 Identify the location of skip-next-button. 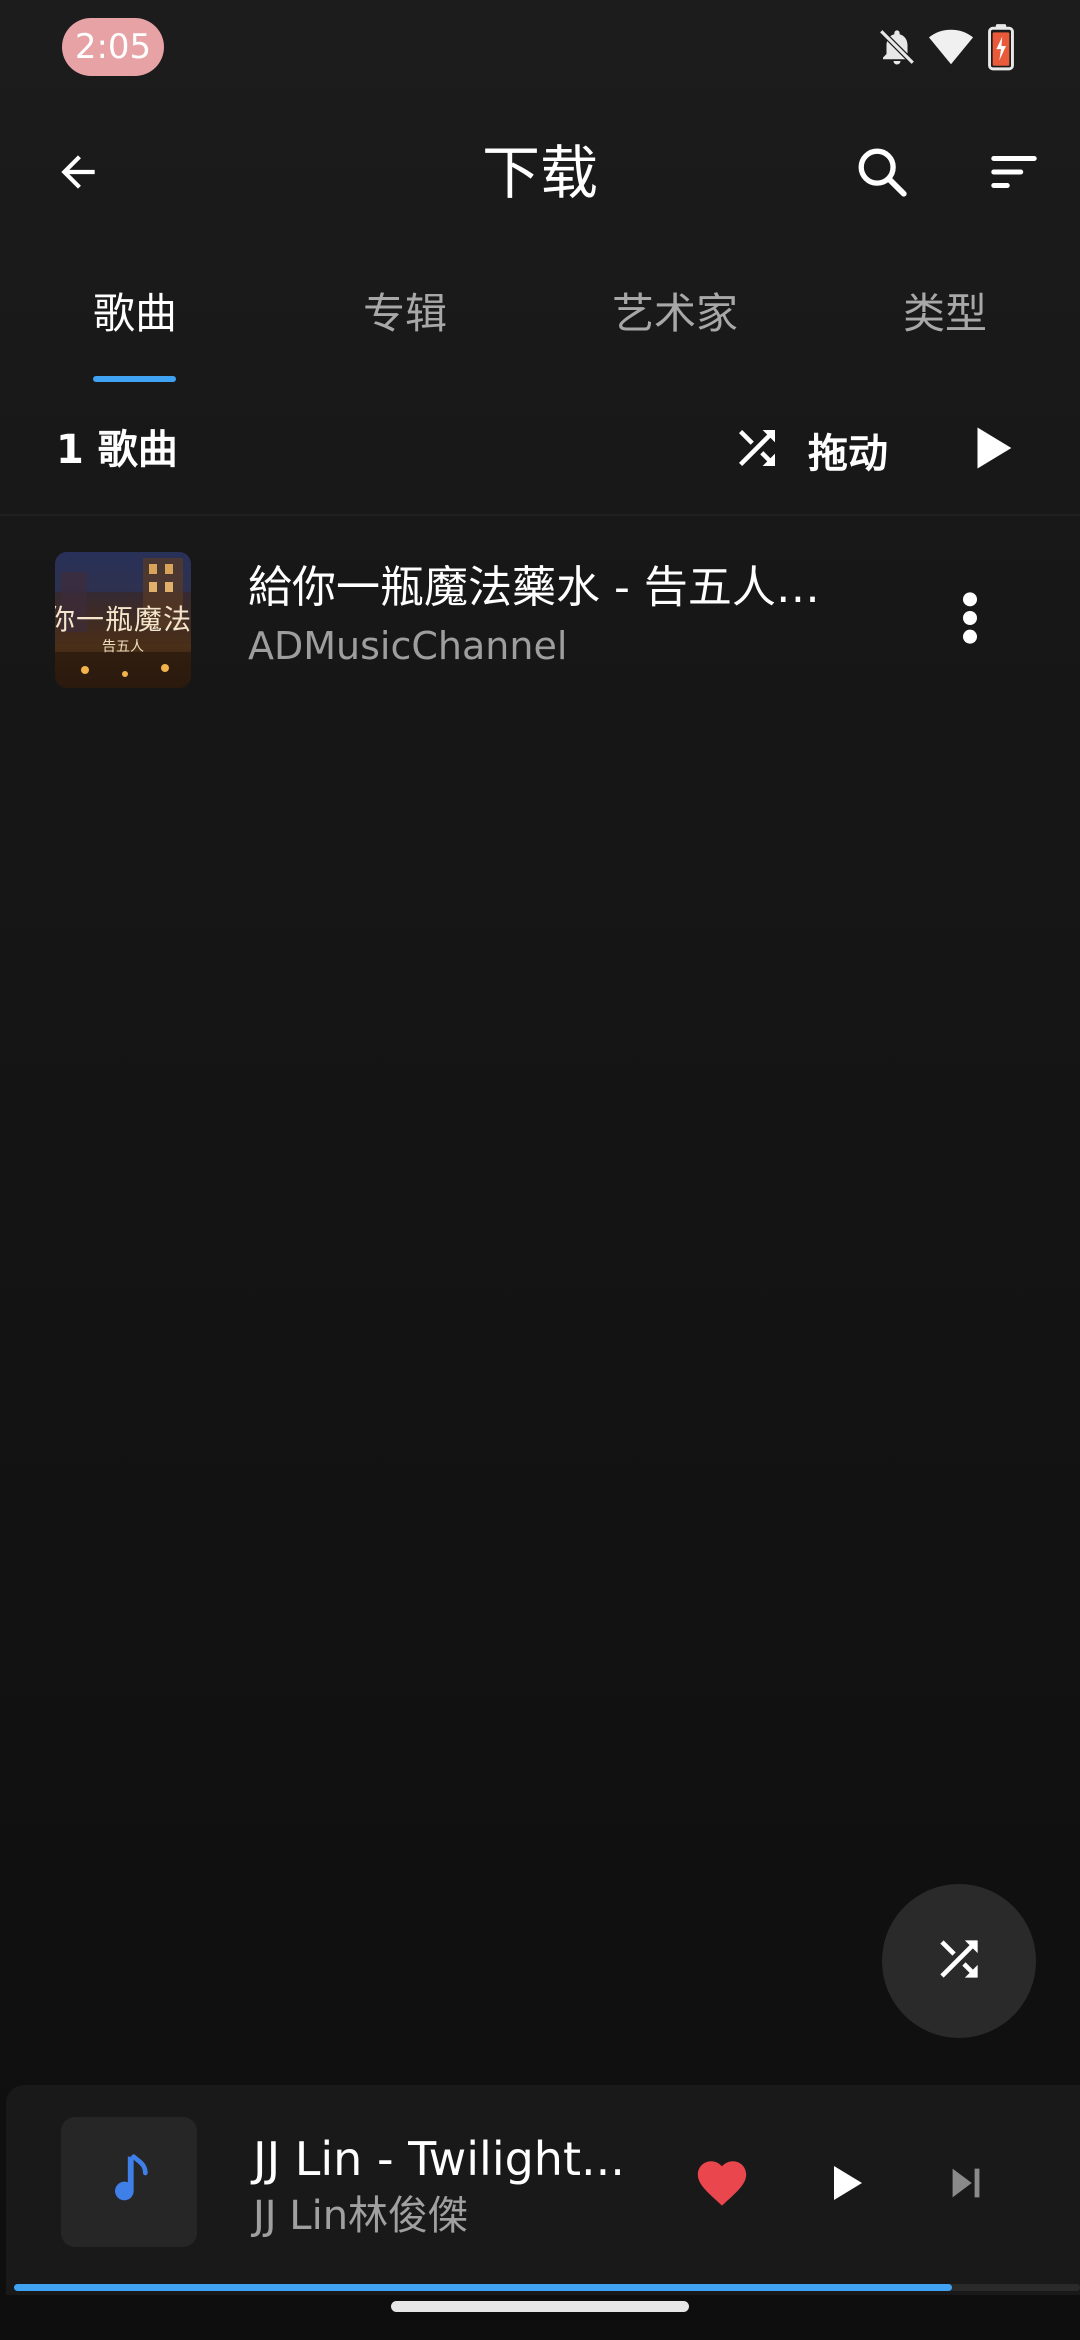
(966, 2185).